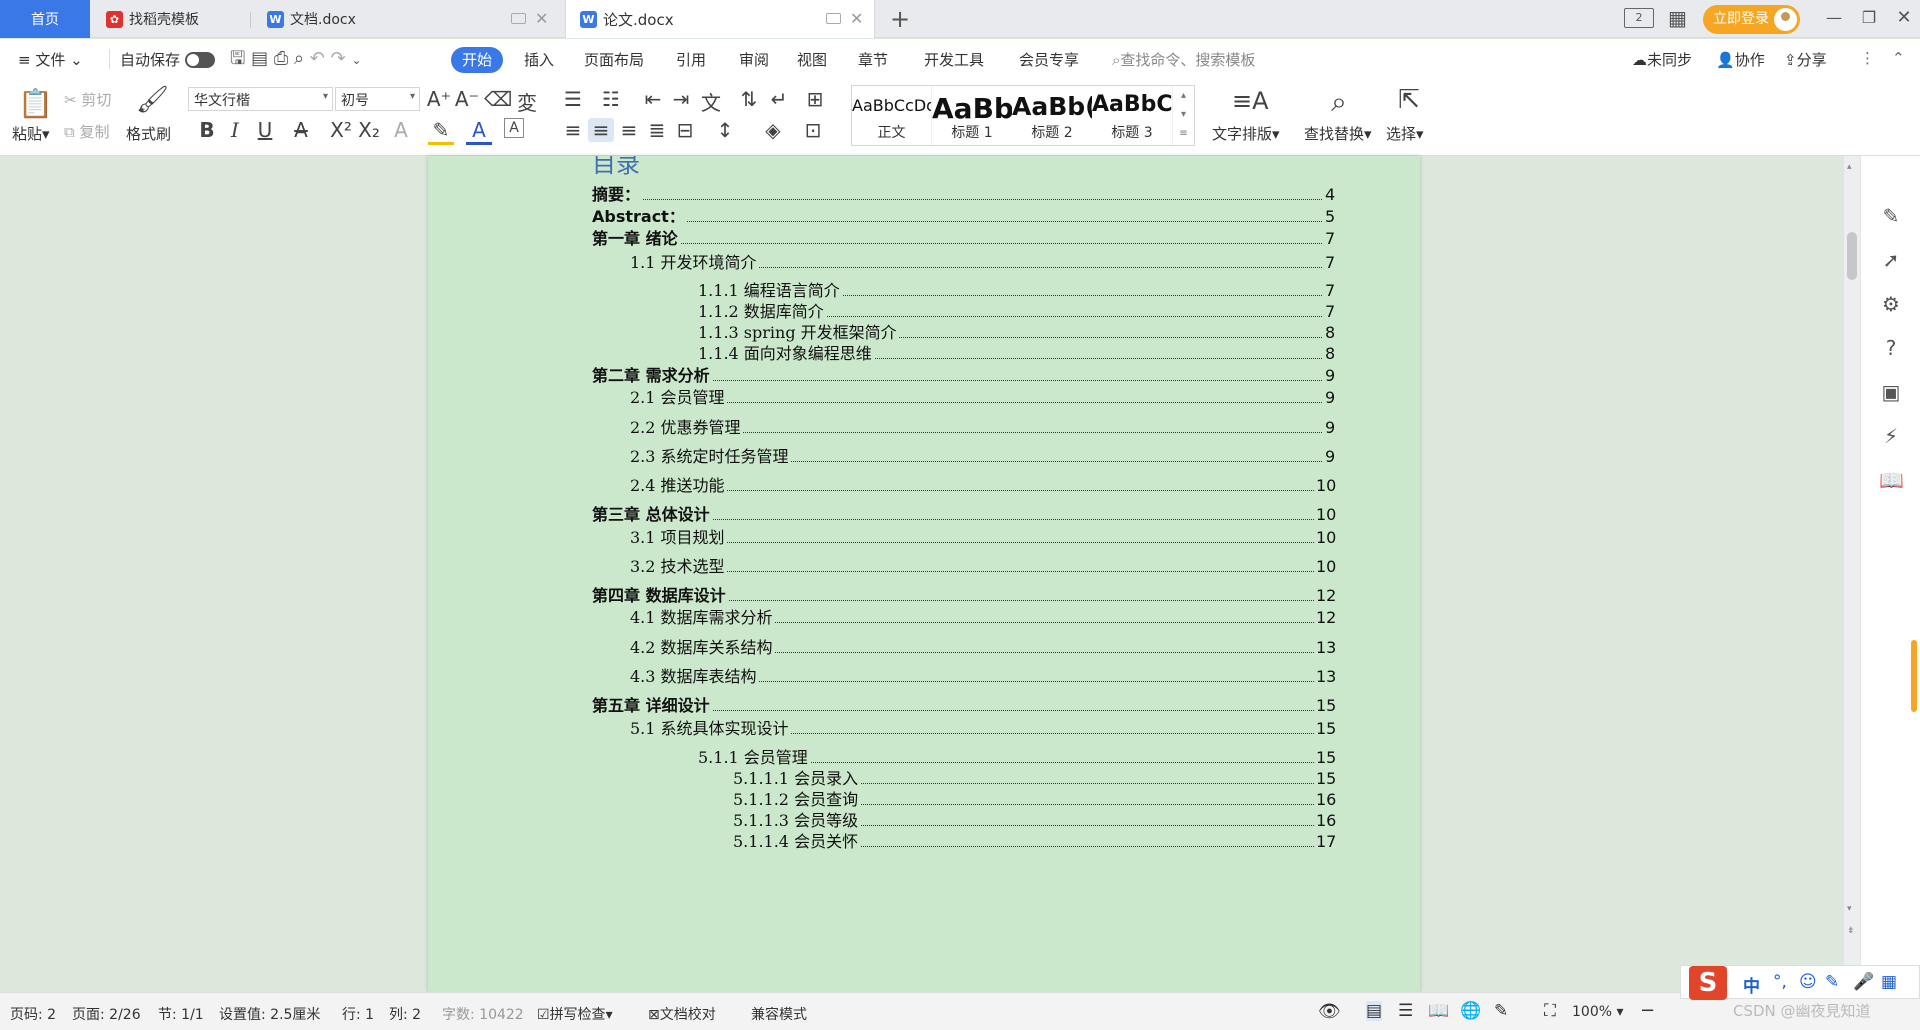 Image resolution: width=1920 pixels, height=1030 pixels. I want to click on page-nav-icon: ⇟, so click(1851, 931).